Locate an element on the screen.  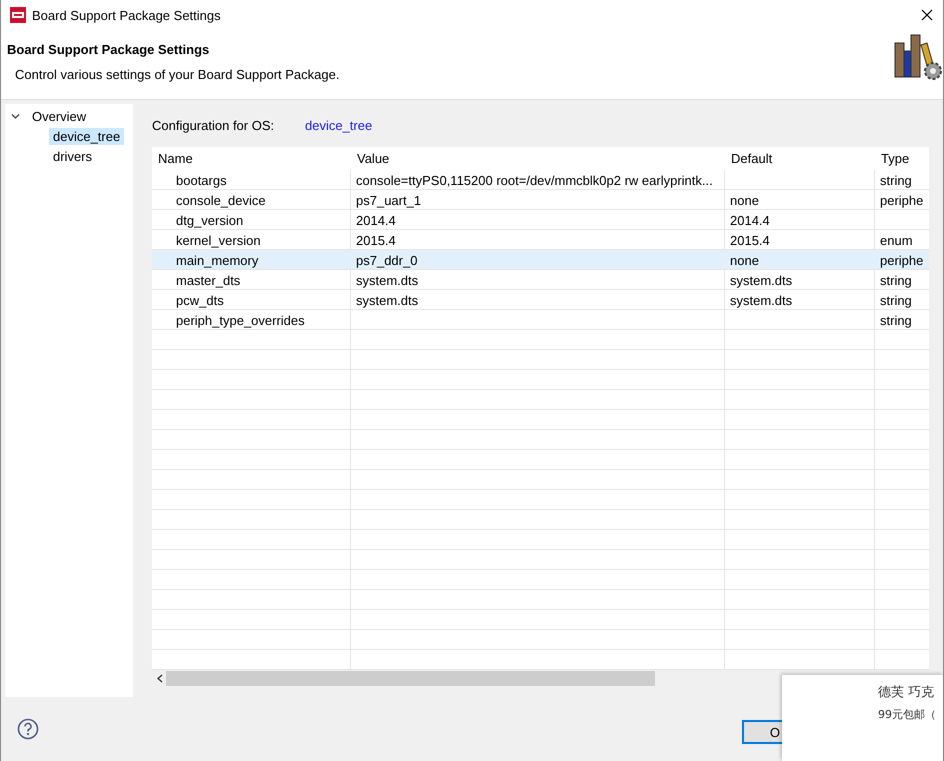
ok-button: O is located at coordinates (763, 732).